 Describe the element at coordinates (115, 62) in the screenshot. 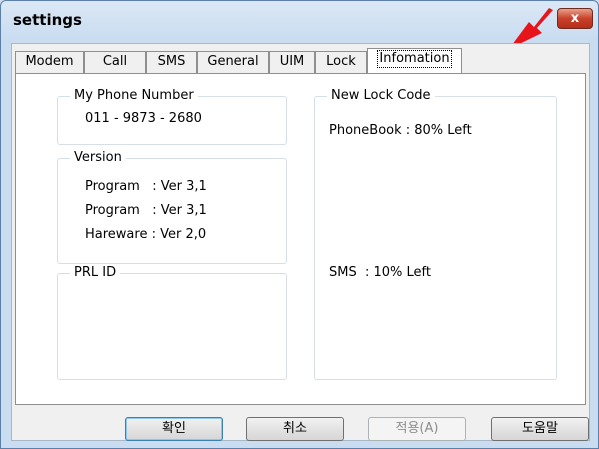

I see `tab-call: Call` at that location.